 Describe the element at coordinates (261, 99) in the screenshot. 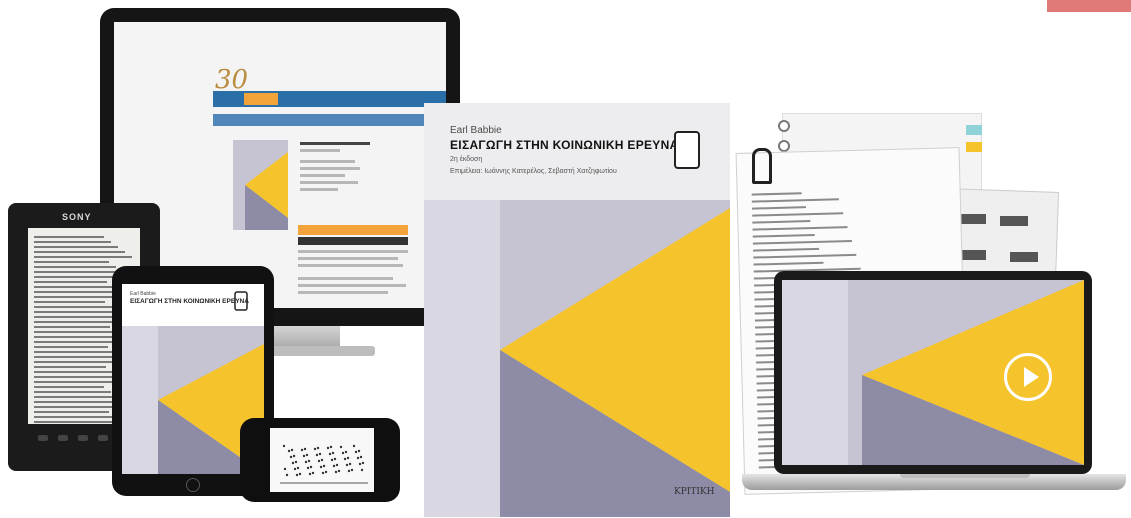

I see `site-nav-item-active` at that location.